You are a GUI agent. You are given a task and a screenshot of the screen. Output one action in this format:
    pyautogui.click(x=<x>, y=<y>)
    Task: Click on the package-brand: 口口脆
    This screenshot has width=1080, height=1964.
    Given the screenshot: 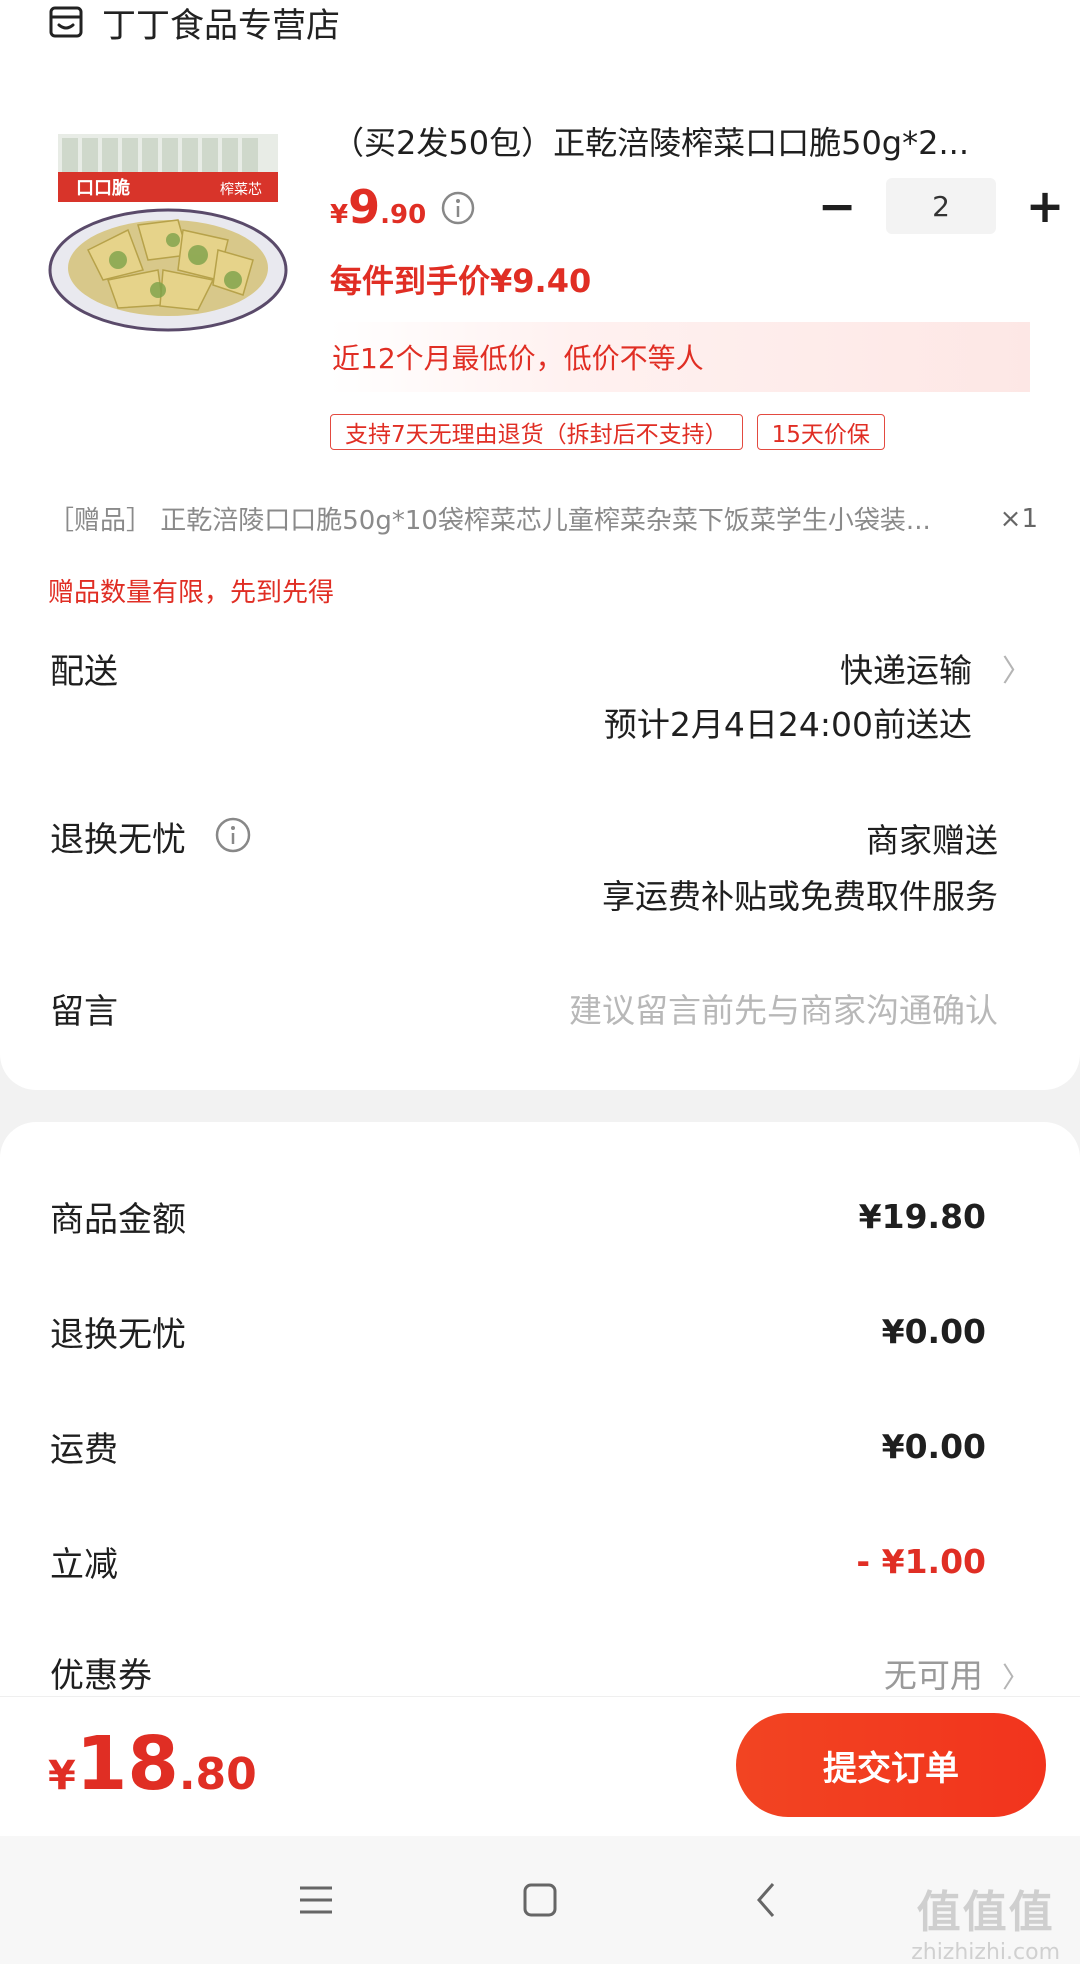 What is the action you would take?
    pyautogui.click(x=103, y=188)
    